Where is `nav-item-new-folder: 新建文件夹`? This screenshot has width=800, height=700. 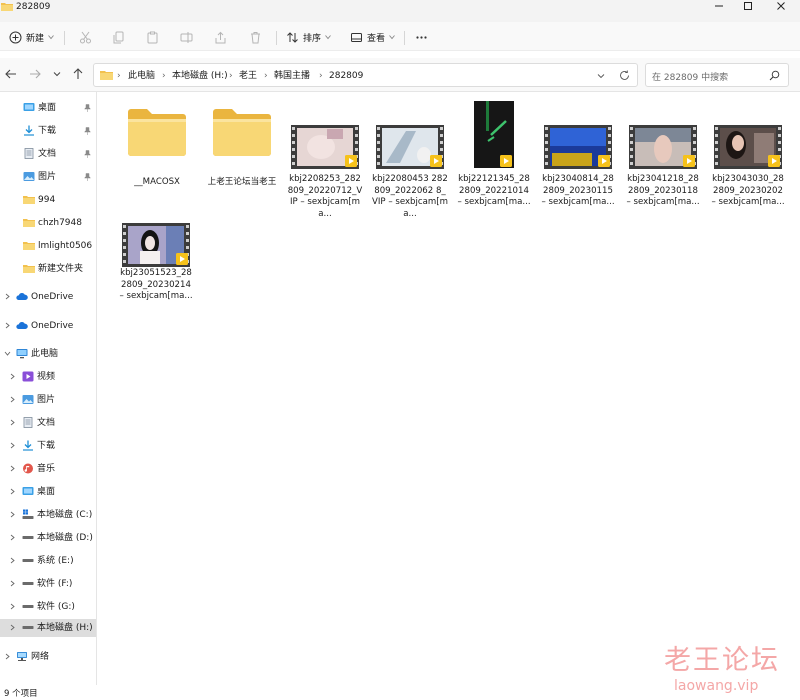
nav-item-new-folder: 新建文件夹 is located at coordinates (48, 269).